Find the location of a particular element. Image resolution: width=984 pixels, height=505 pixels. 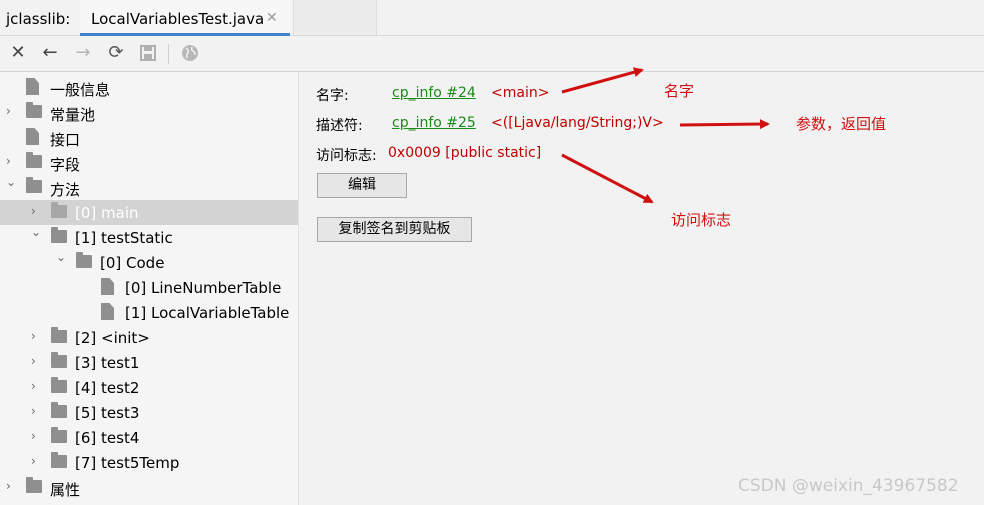

arrow-to-params is located at coordinates (724, 124).